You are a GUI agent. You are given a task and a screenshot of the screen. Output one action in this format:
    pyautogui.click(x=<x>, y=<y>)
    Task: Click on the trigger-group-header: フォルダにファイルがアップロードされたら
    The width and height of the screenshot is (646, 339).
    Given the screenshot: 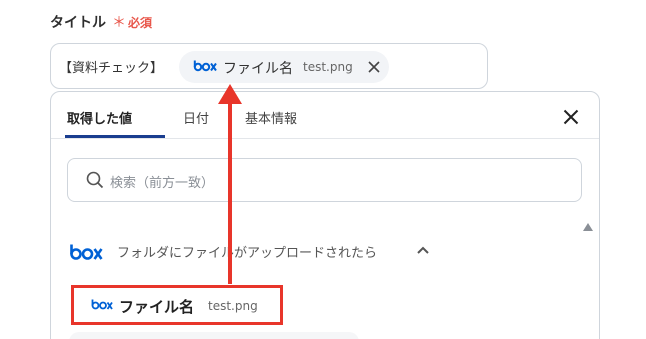 What is the action you would take?
    pyautogui.click(x=257, y=251)
    